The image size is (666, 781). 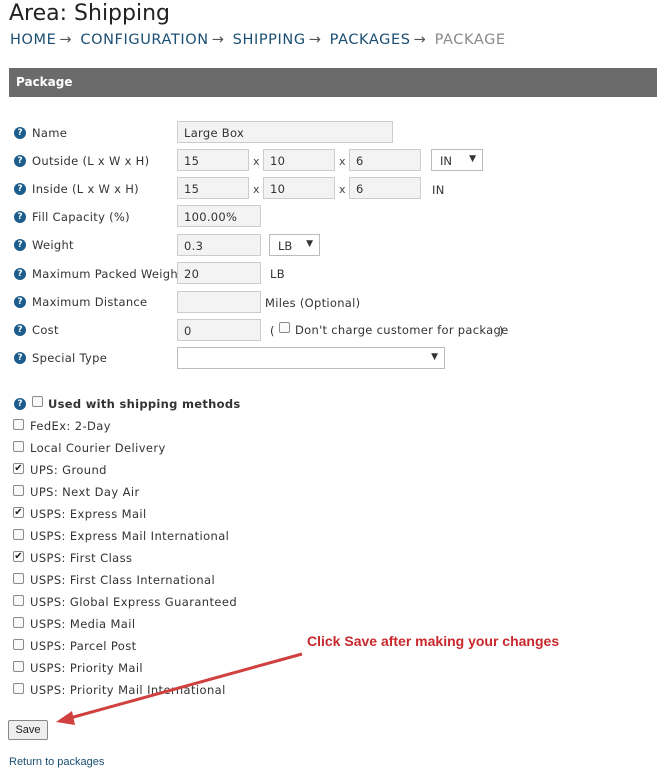 What do you see at coordinates (28, 730) in the screenshot?
I see `save-button: Save` at bounding box center [28, 730].